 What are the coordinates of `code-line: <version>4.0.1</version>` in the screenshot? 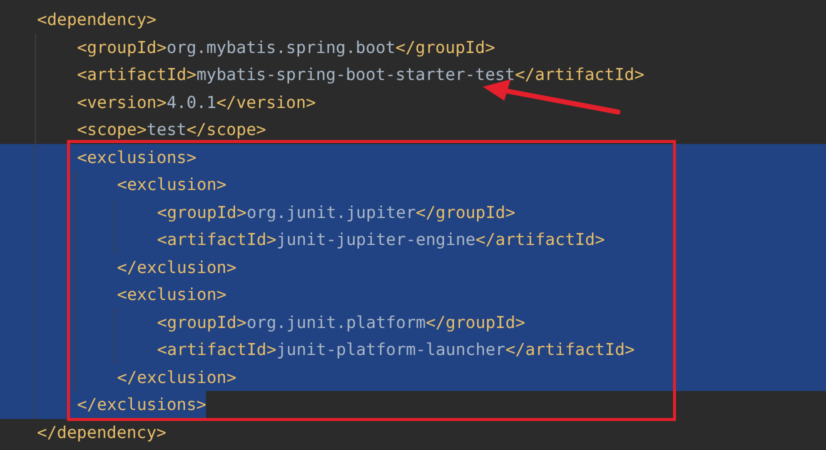 It's located at (196, 102).